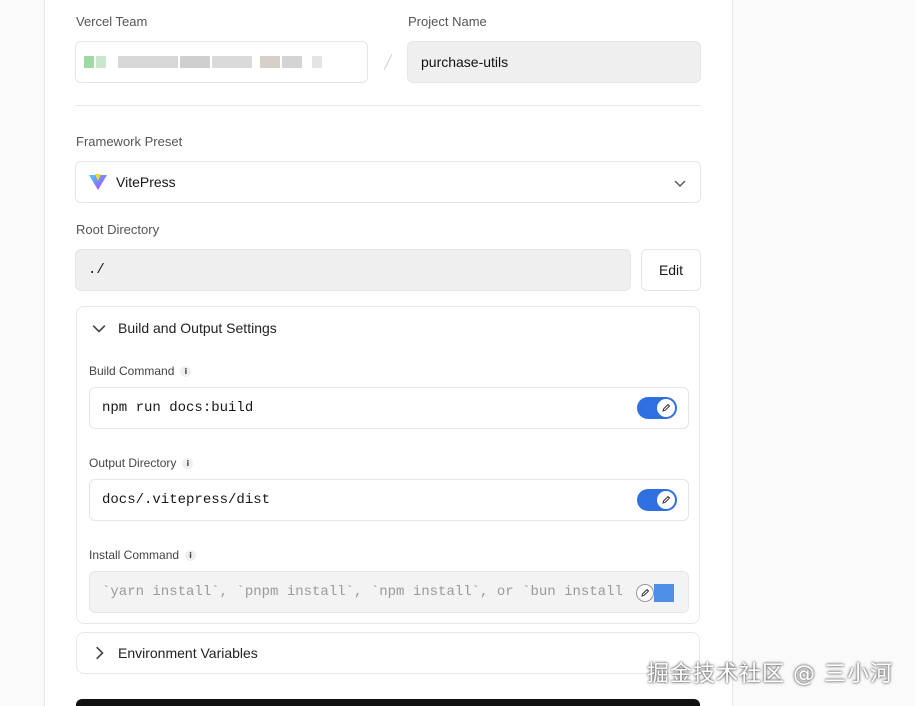 This screenshot has height=706, width=915. I want to click on output-directory-value: docs/.vitepress/dist, so click(186, 500).